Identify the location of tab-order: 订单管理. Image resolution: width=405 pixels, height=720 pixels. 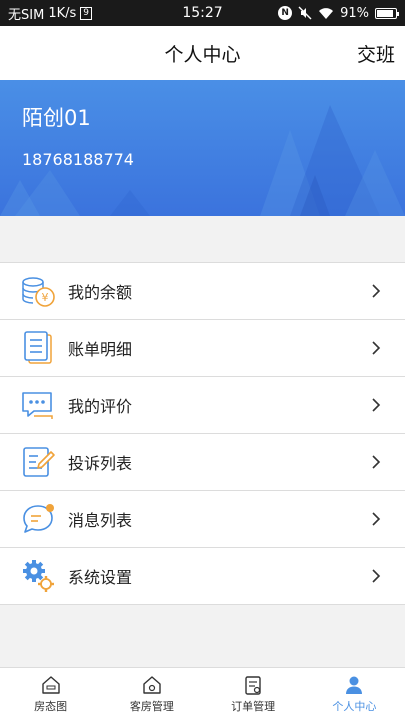
(253, 694).